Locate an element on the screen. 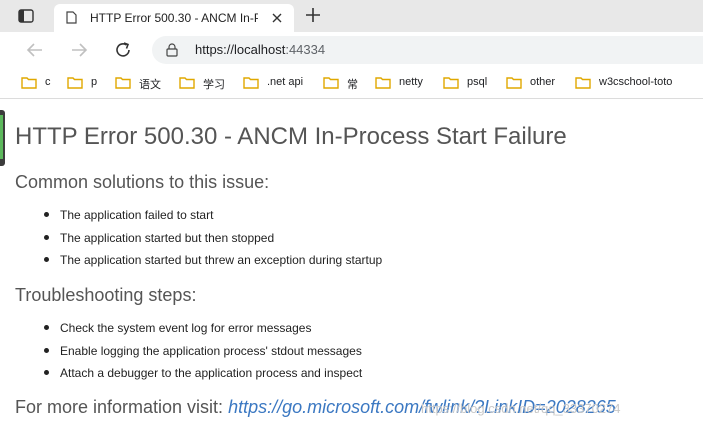 The width and height of the screenshot is (703, 429). bookmark-label: c is located at coordinates (48, 82).